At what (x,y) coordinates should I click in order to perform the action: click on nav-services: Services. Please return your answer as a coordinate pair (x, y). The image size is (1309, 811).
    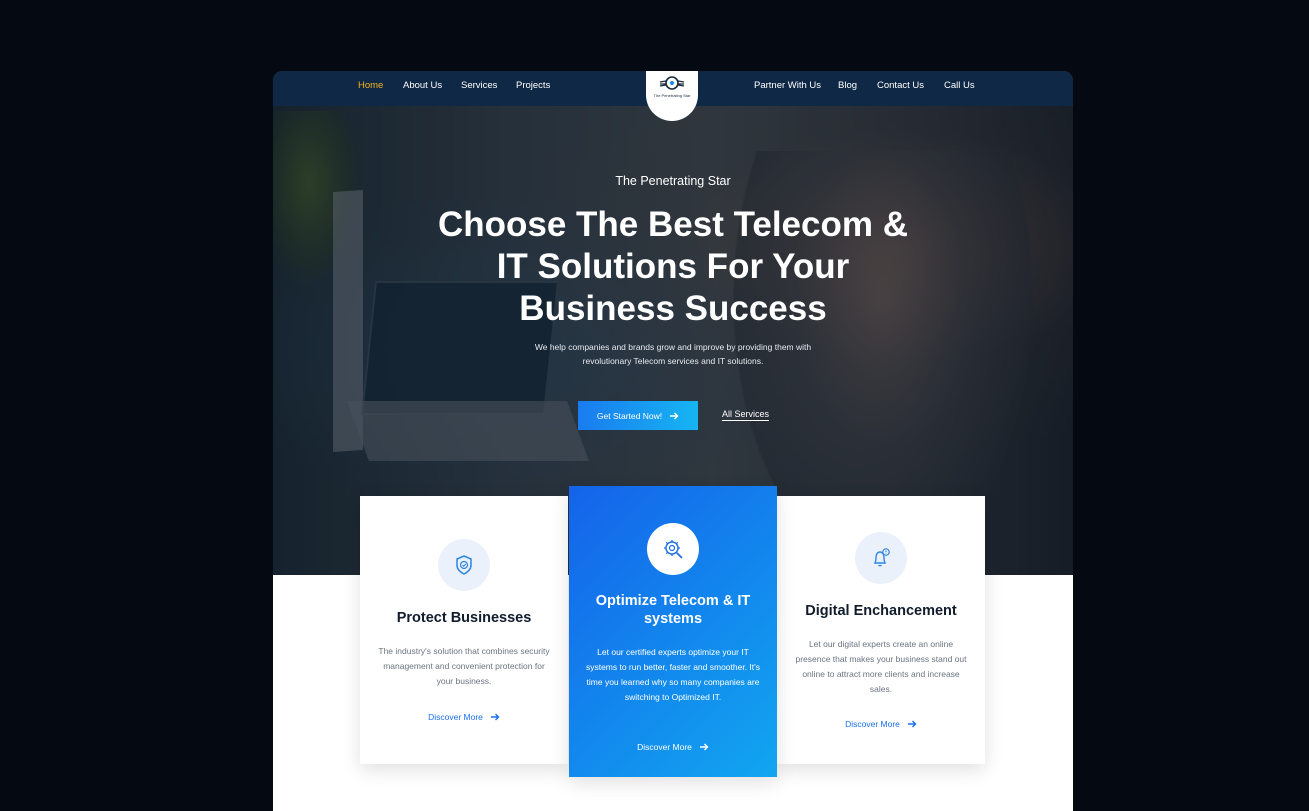
    Looking at the image, I should click on (479, 85).